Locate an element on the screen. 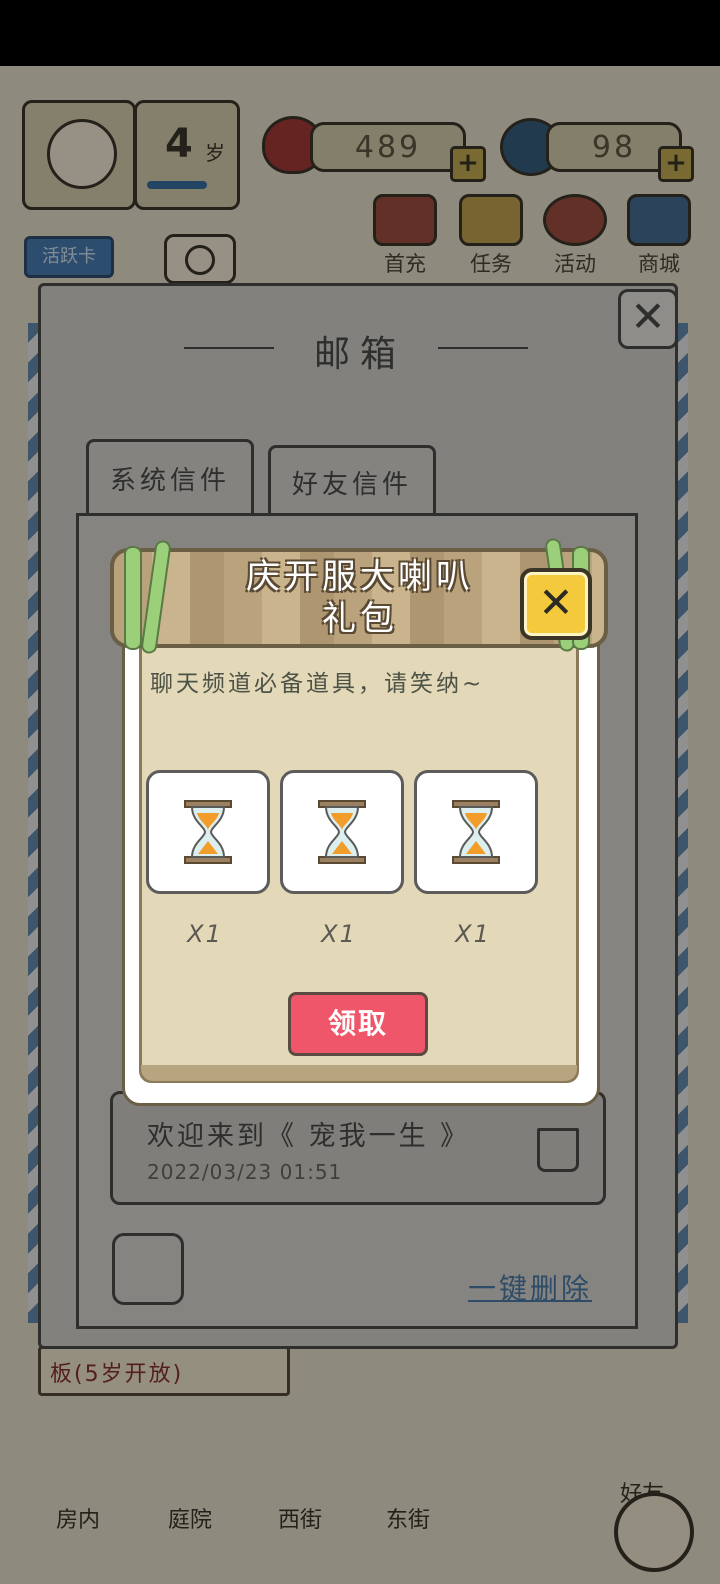 This screenshot has height=1584, width=720. tab-system-mail: 系统信件 is located at coordinates (170, 476).